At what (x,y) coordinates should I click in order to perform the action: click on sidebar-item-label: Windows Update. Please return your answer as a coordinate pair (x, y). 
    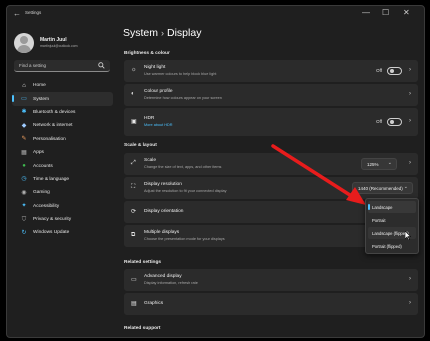
    Looking at the image, I should click on (51, 233).